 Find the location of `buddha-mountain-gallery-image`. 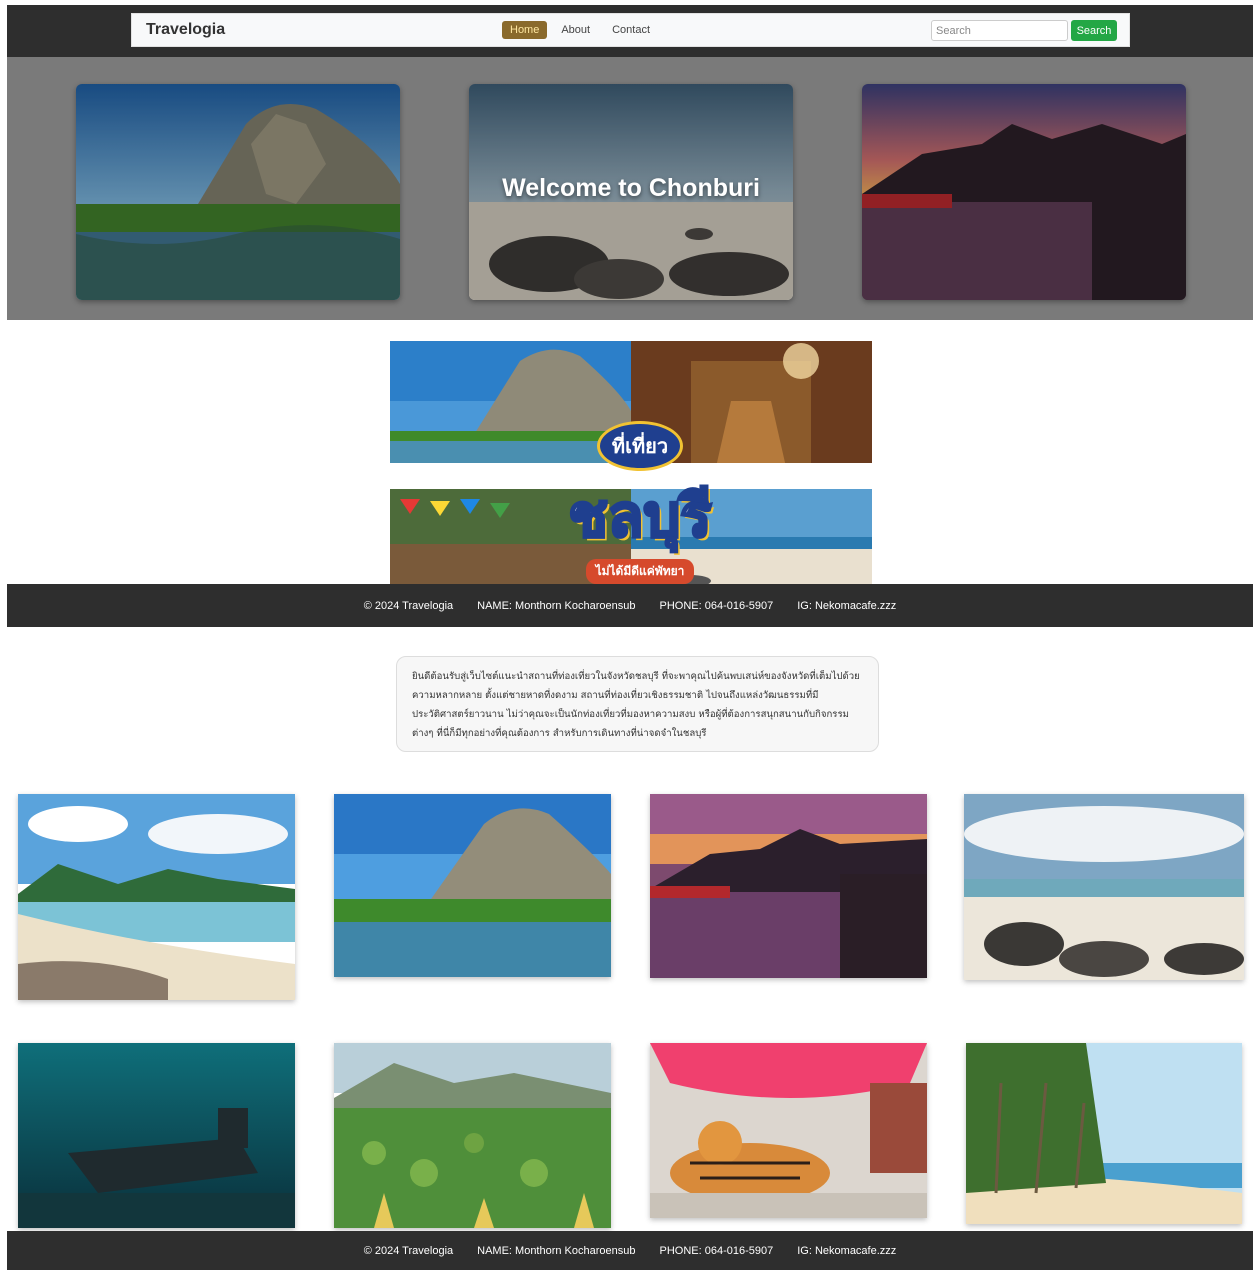

buddha-mountain-gallery-image is located at coordinates (472, 885).